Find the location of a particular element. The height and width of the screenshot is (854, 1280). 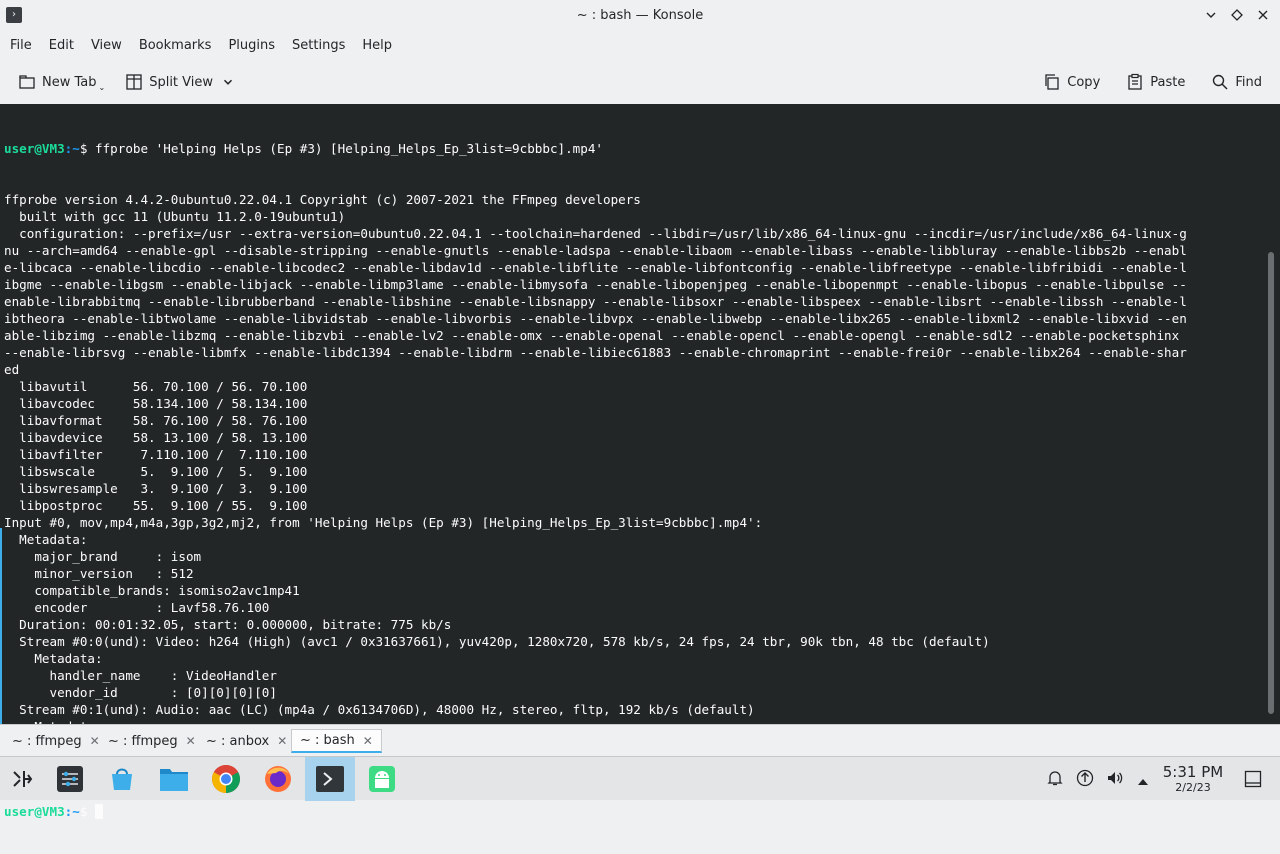

terminal-output-line: encoder : Lavf58.76.100 is located at coordinates (137, 607).